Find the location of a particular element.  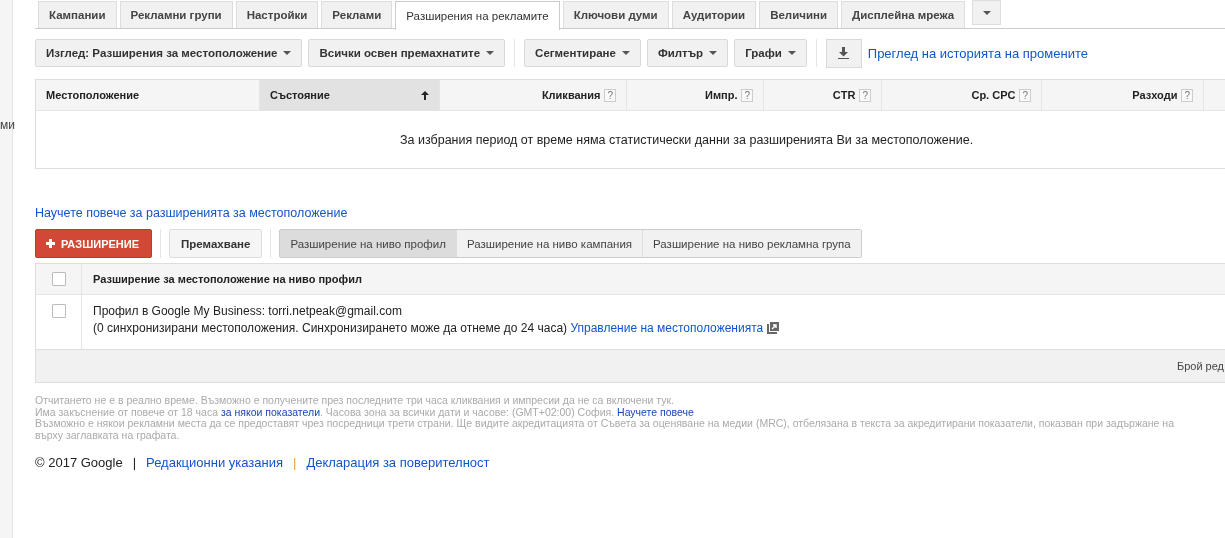

footer-link: Редакционни указания is located at coordinates (214, 462).